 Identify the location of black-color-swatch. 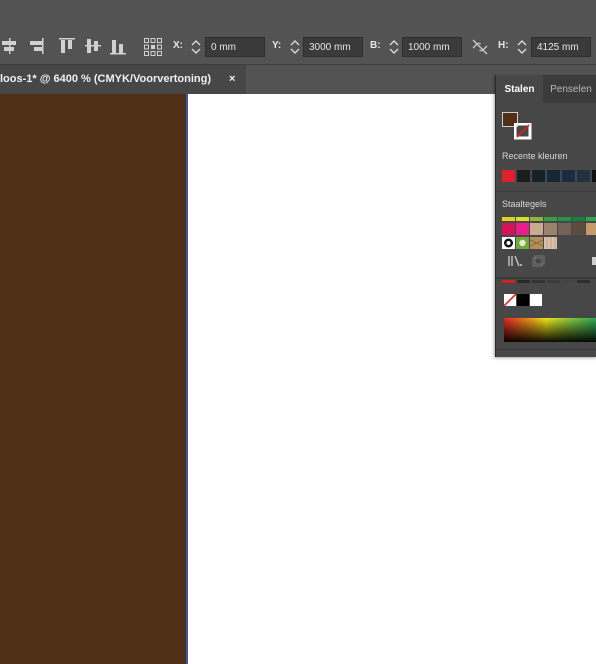
(523, 300).